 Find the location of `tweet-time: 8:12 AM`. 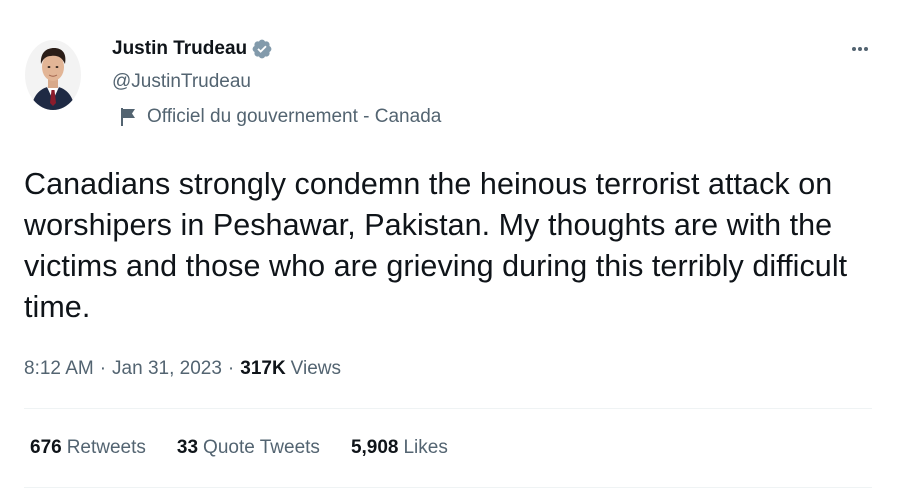

tweet-time: 8:12 AM is located at coordinates (59, 369).